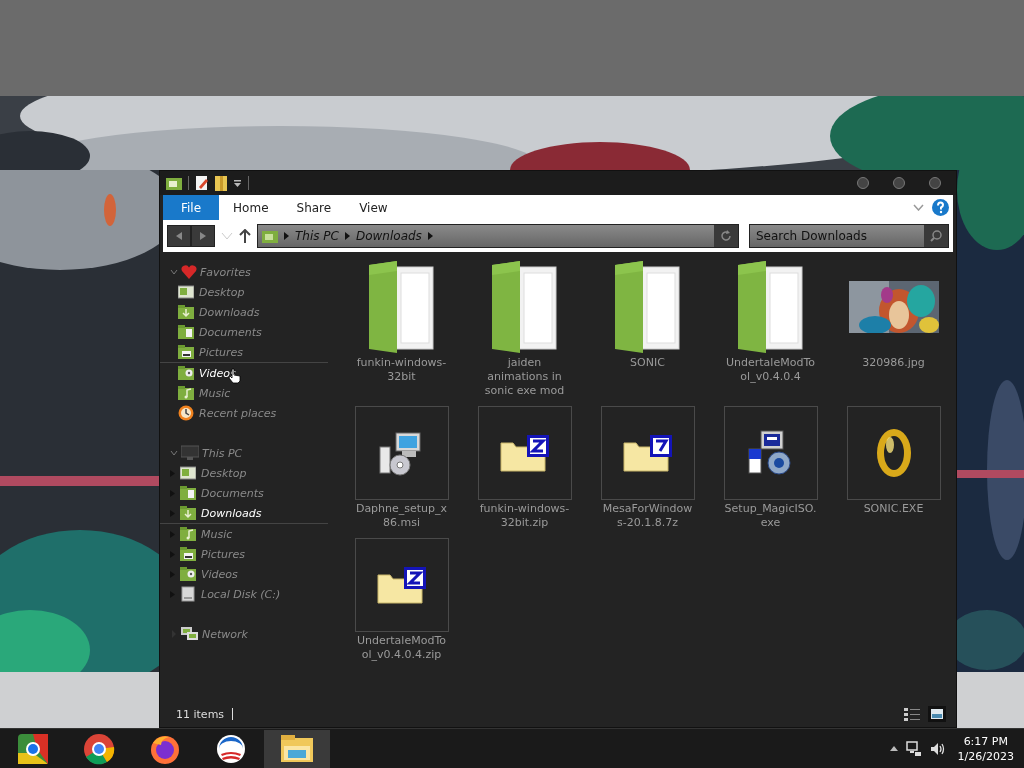 Image resolution: width=1024 pixels, height=768 pixels. Describe the element at coordinates (200, 714) in the screenshot. I see `item-count: 11 items` at that location.